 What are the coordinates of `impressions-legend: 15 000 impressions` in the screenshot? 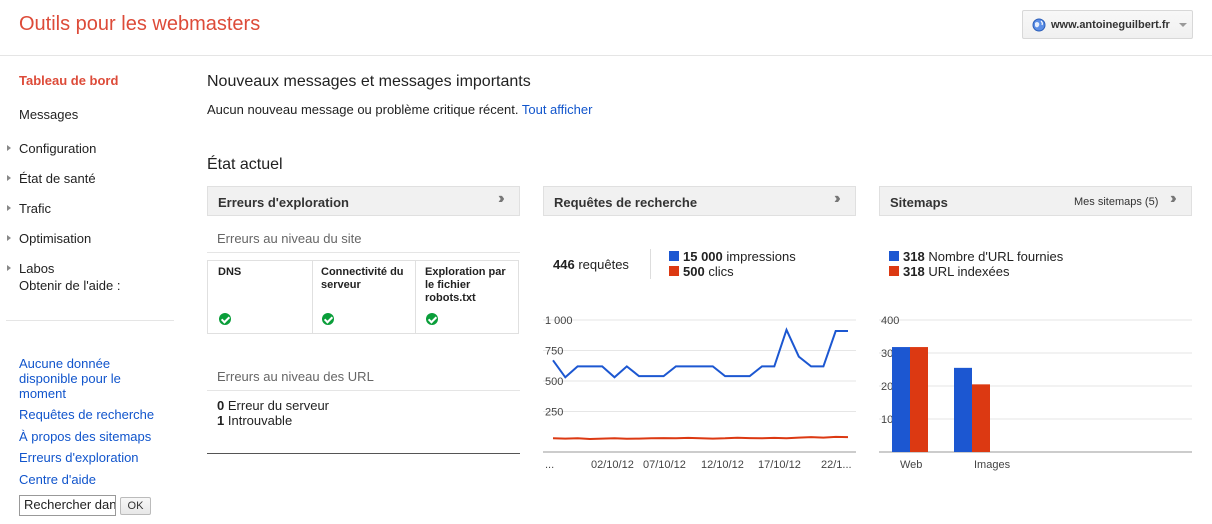 It's located at (739, 256).